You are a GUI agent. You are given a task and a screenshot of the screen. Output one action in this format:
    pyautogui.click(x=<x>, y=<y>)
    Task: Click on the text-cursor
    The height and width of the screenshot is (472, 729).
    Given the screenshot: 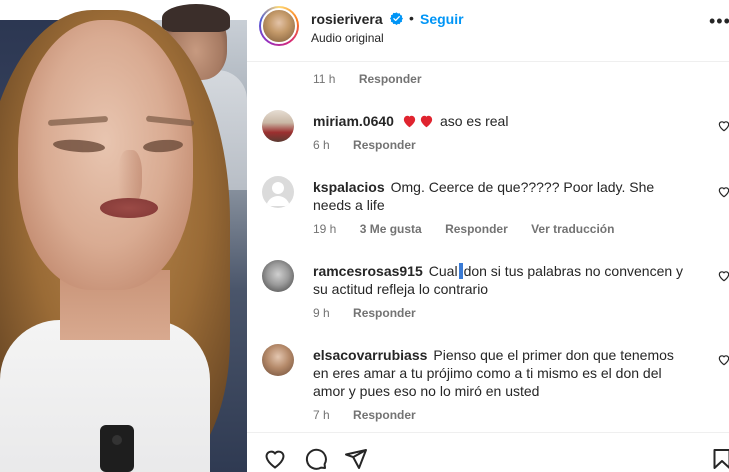 What is the action you would take?
    pyautogui.click(x=460, y=271)
    